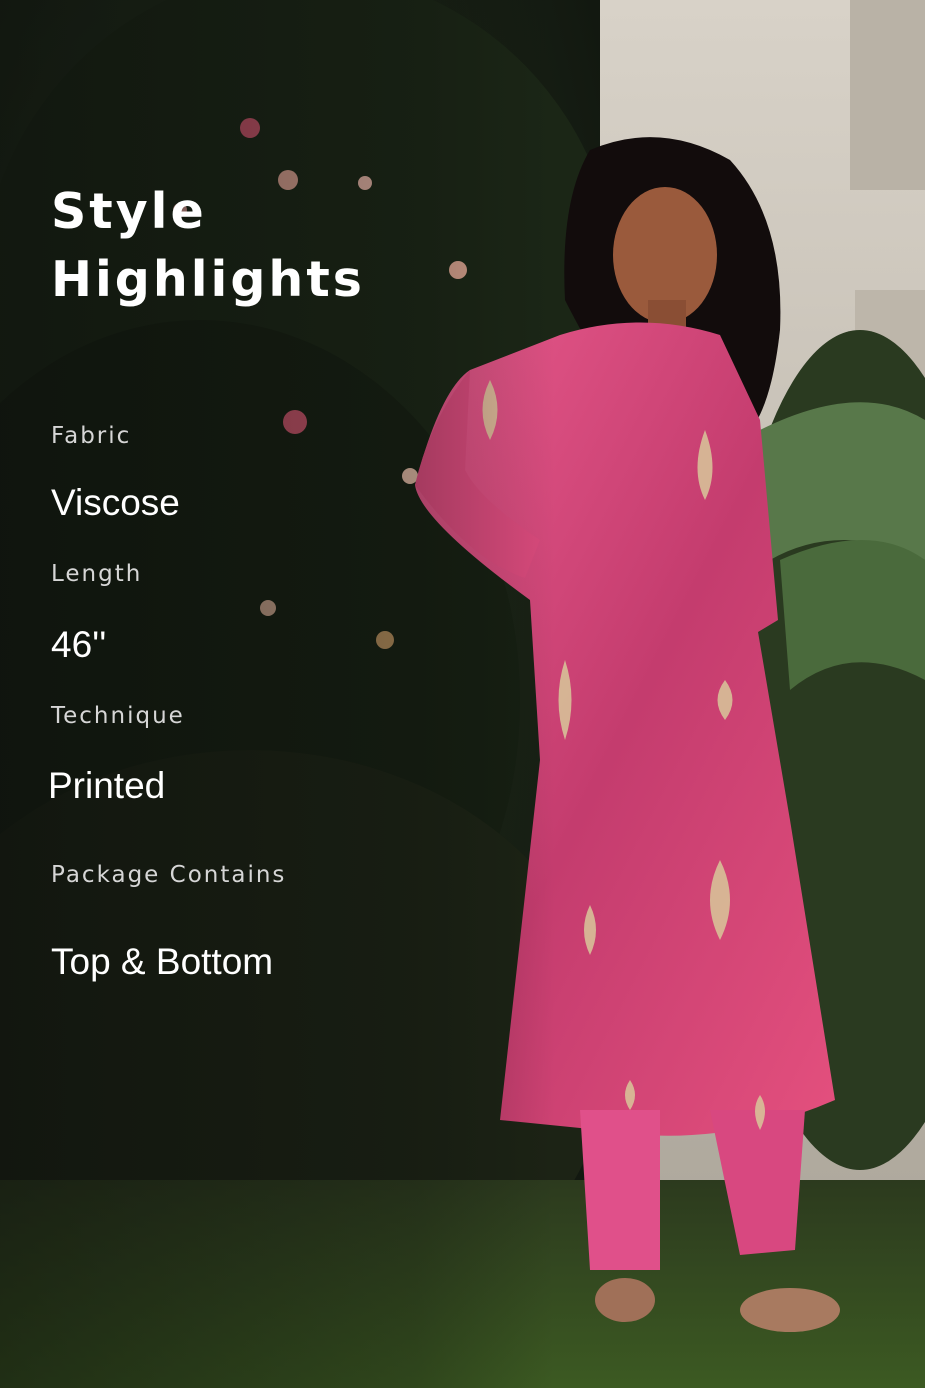  I want to click on length-value: 46'', so click(79, 644).